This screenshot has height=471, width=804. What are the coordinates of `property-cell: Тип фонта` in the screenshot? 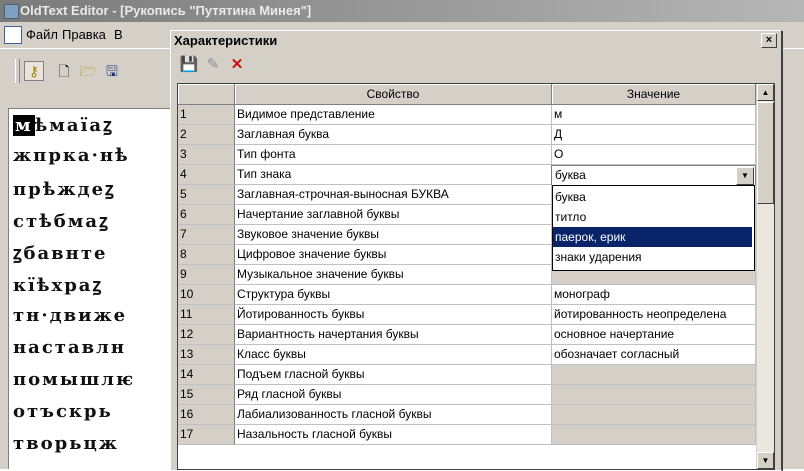 It's located at (393, 155).